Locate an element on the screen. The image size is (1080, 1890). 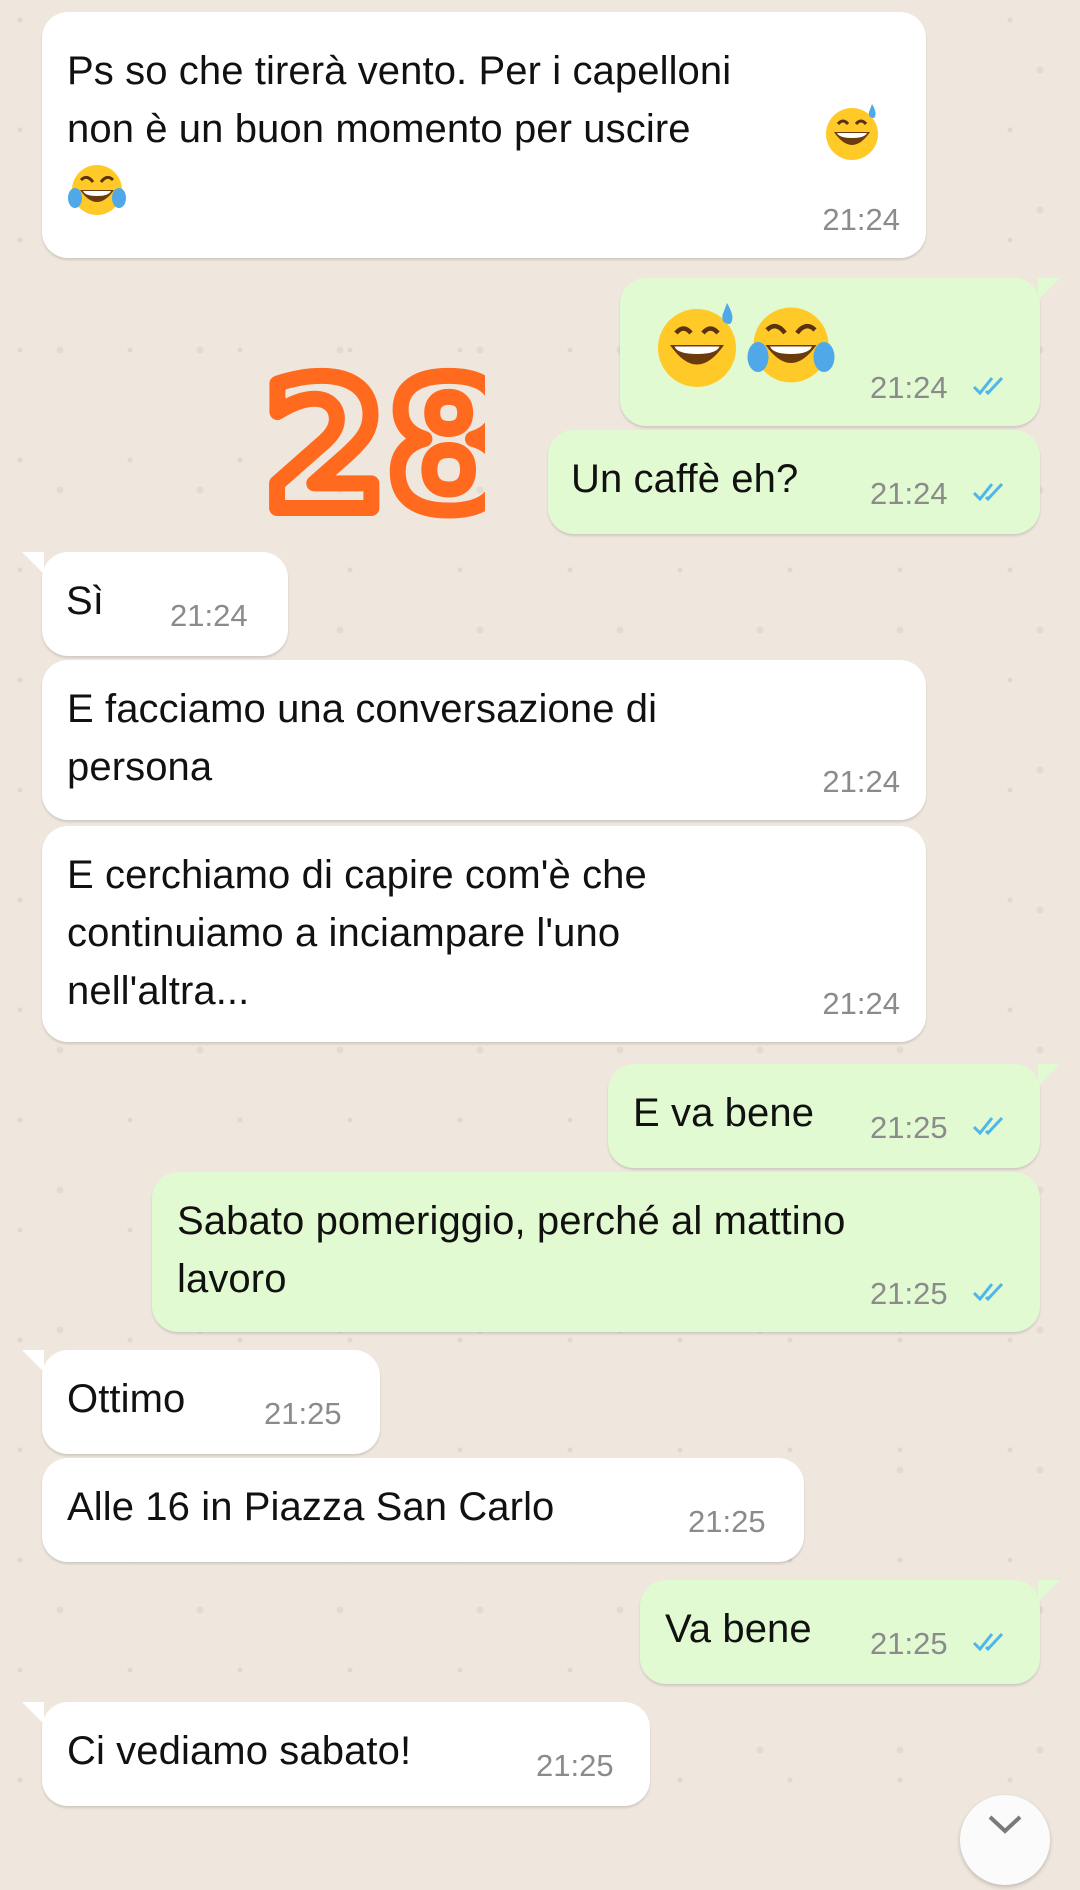
message-text: E va bene is located at coordinates (724, 1113).